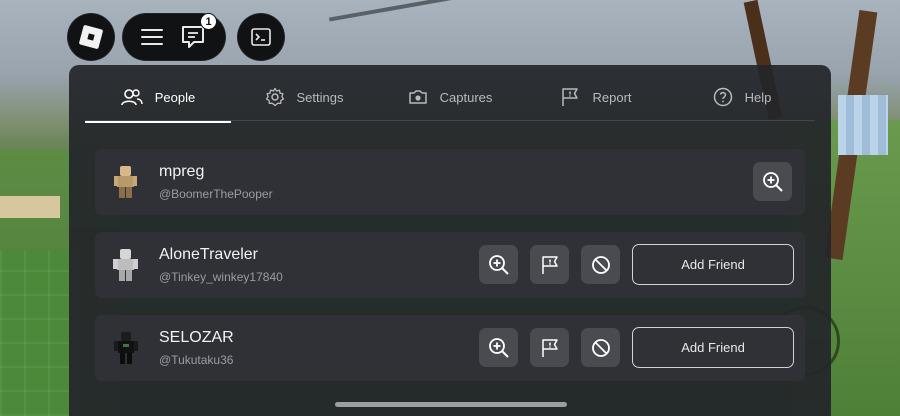  What do you see at coordinates (198, 32) in the screenshot?
I see `chat-button: 1` at bounding box center [198, 32].